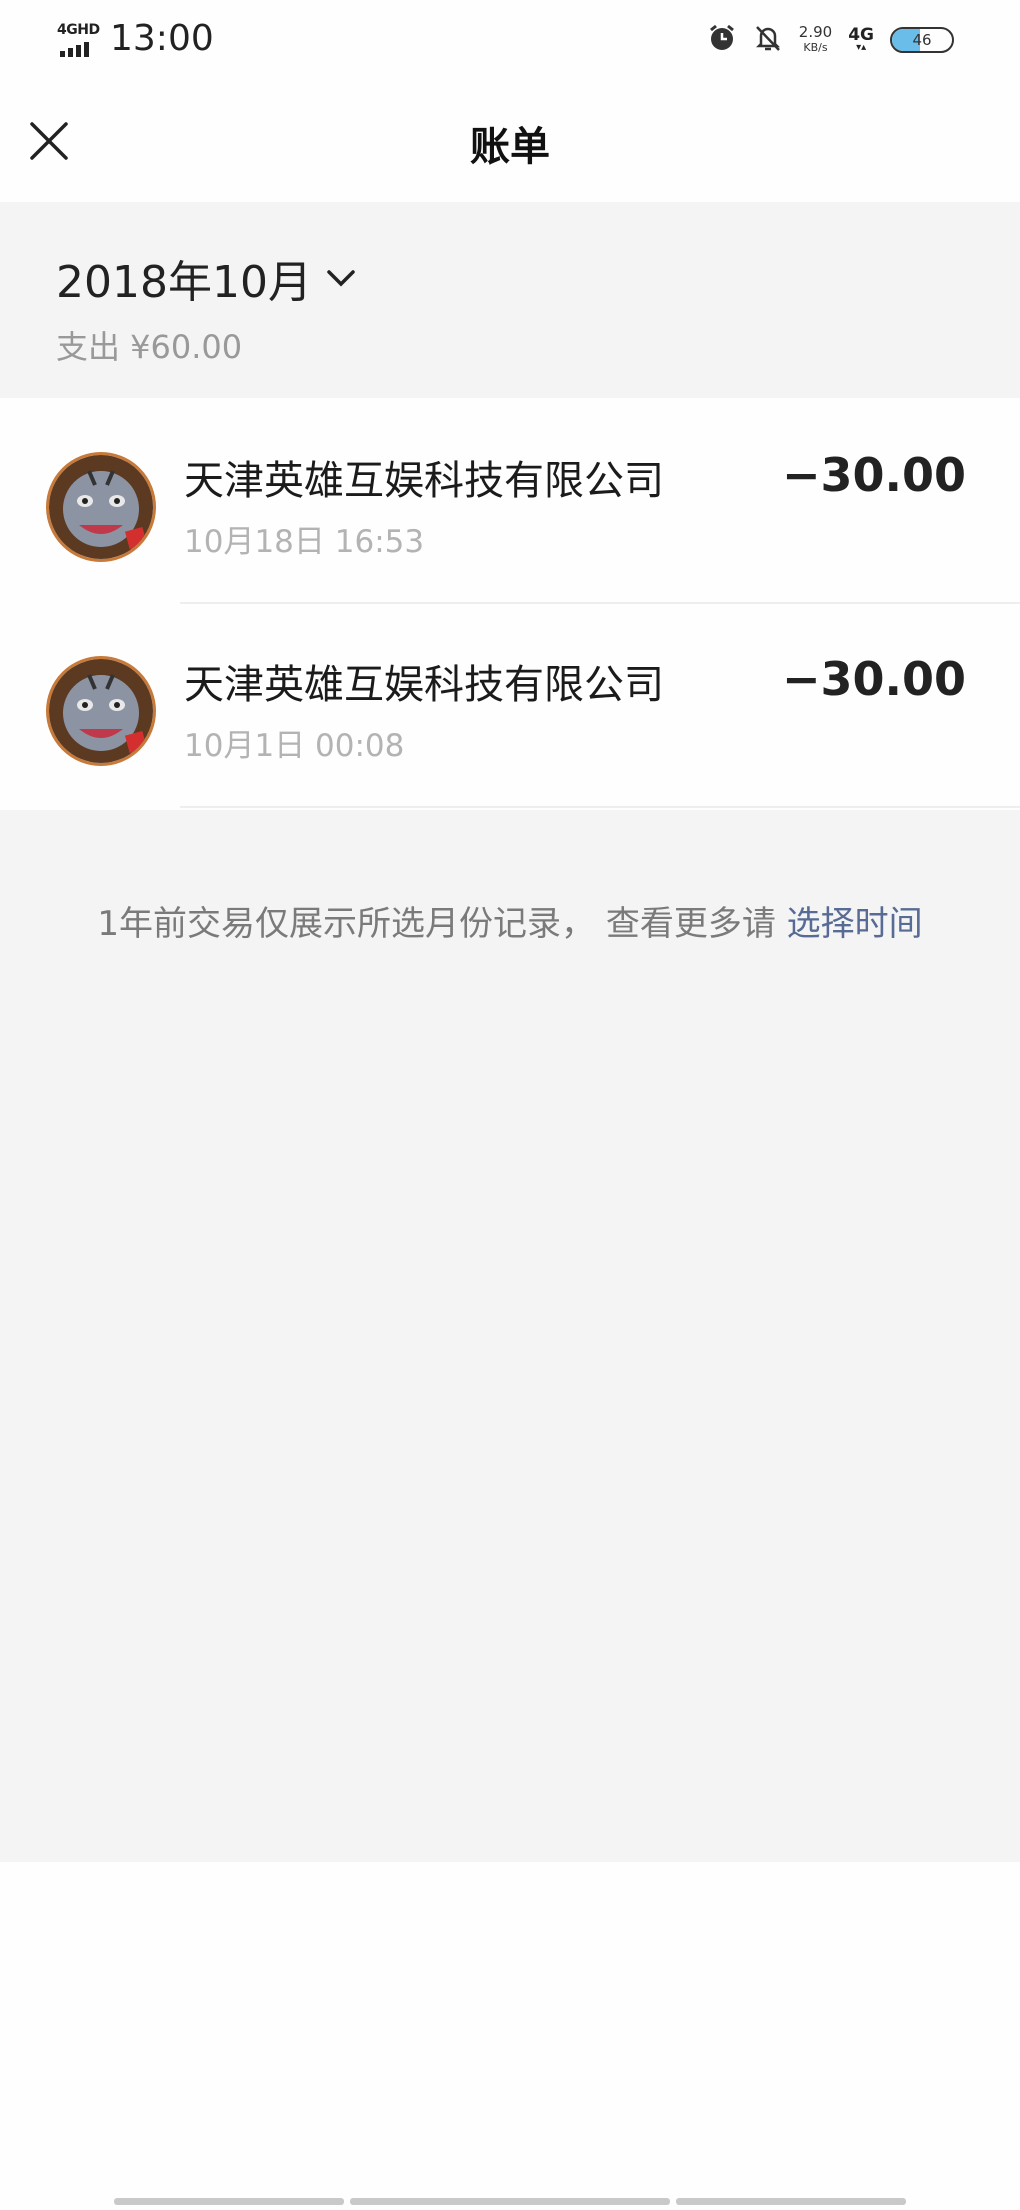  Describe the element at coordinates (149, 347) in the screenshot. I see `spend-total: 支出 ¥60.00` at that location.